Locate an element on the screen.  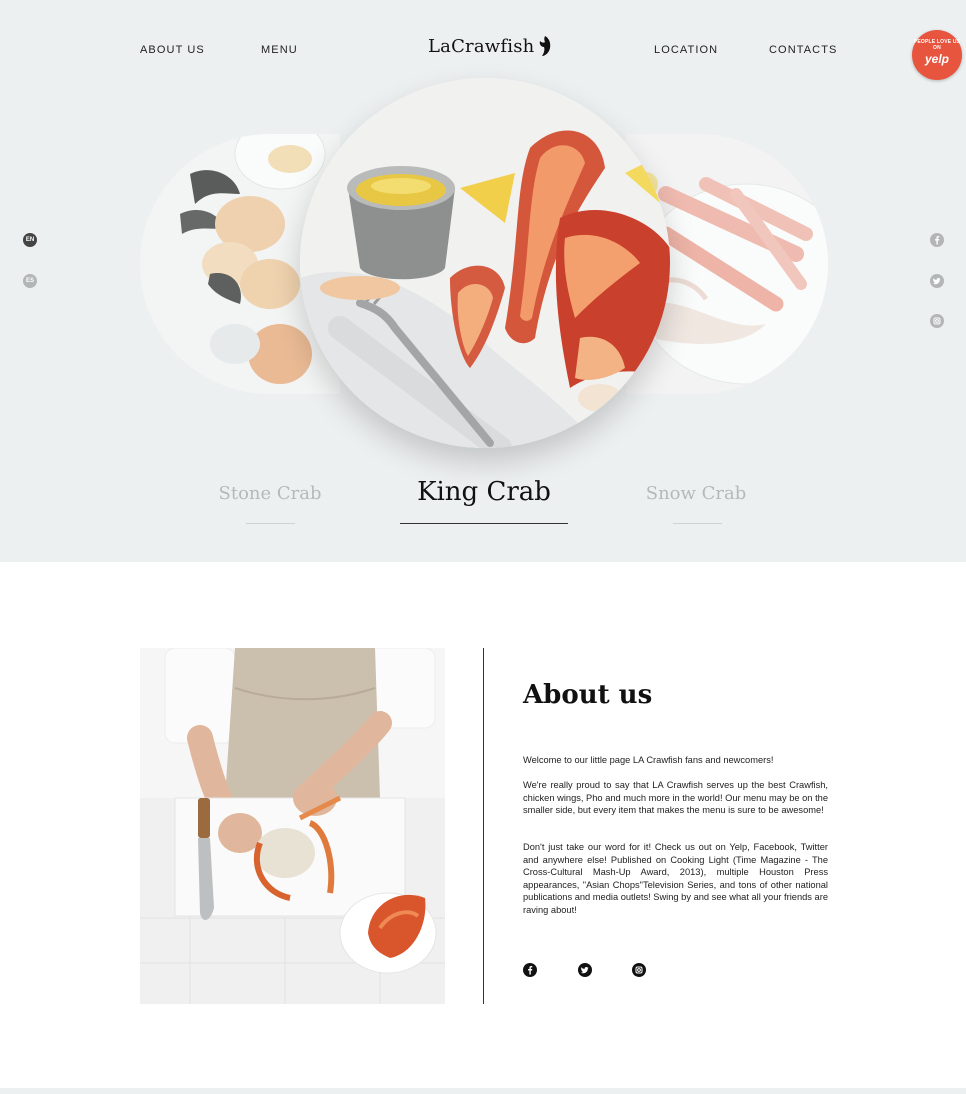
chef-cleaning-crab-photo is located at coordinates (292, 826).